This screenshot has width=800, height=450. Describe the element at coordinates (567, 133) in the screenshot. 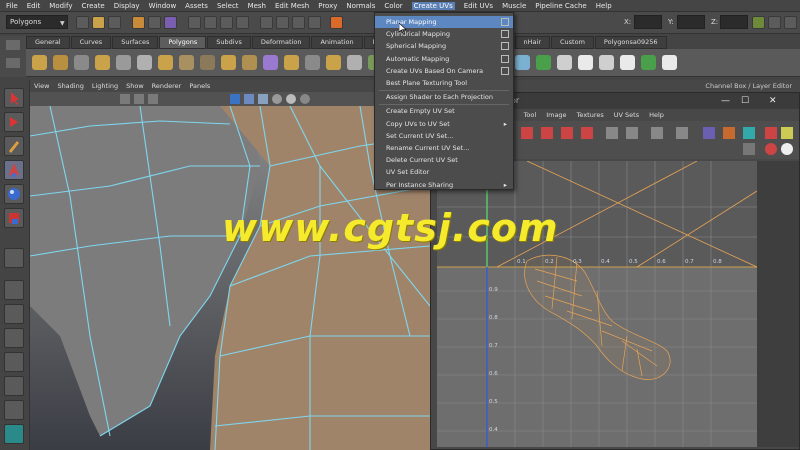

I see `uv-cut-icon` at that location.